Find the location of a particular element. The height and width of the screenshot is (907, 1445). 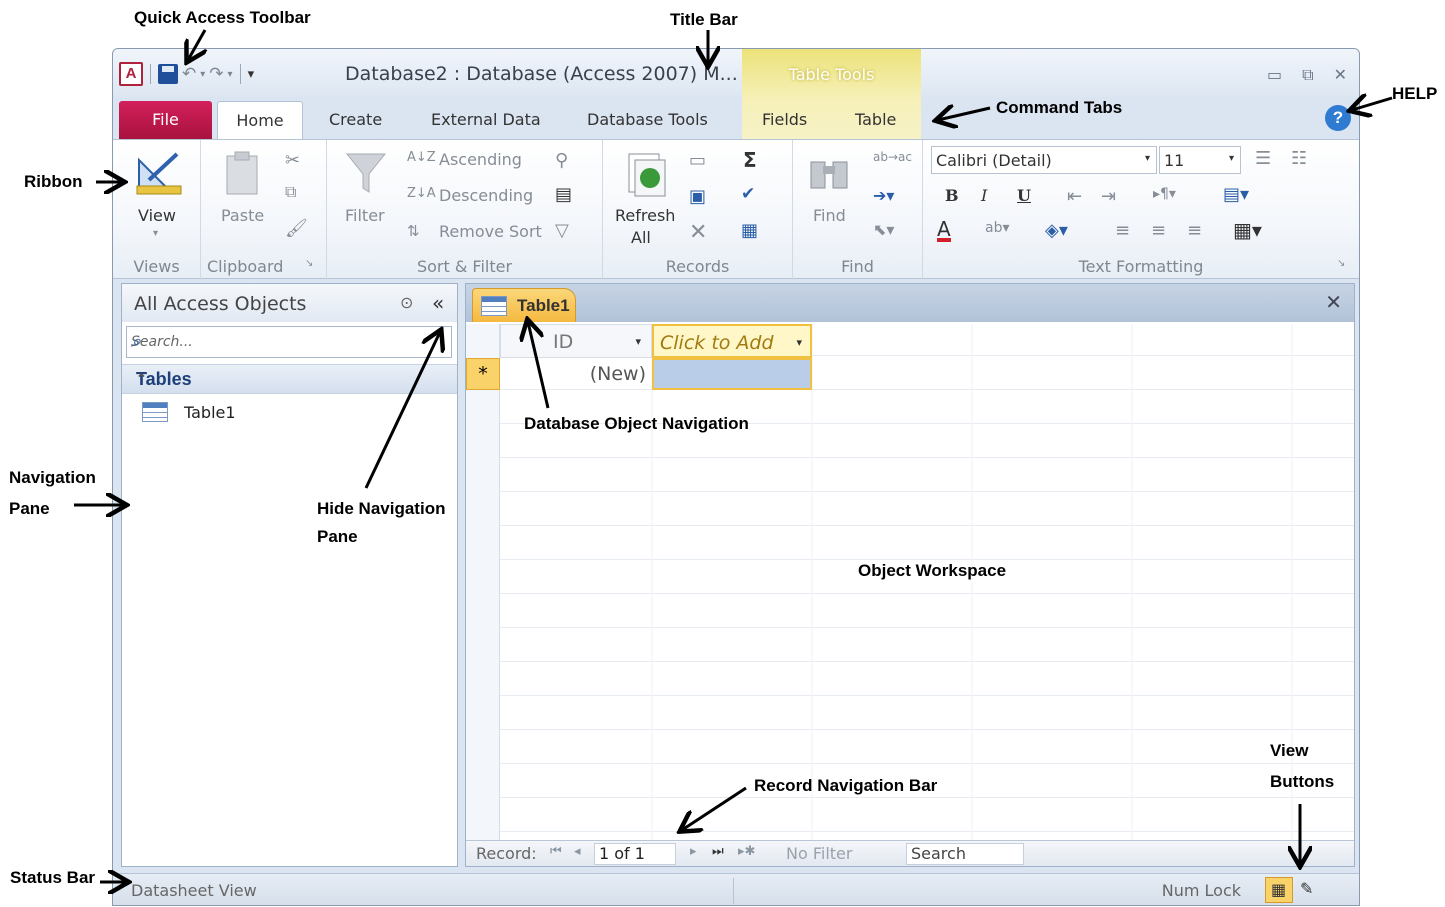

tab-fields: Fields is located at coordinates (784, 120).